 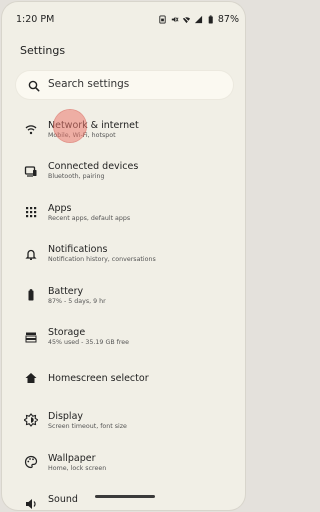 I want to click on settings-item-label: Storage, so click(x=67, y=332).